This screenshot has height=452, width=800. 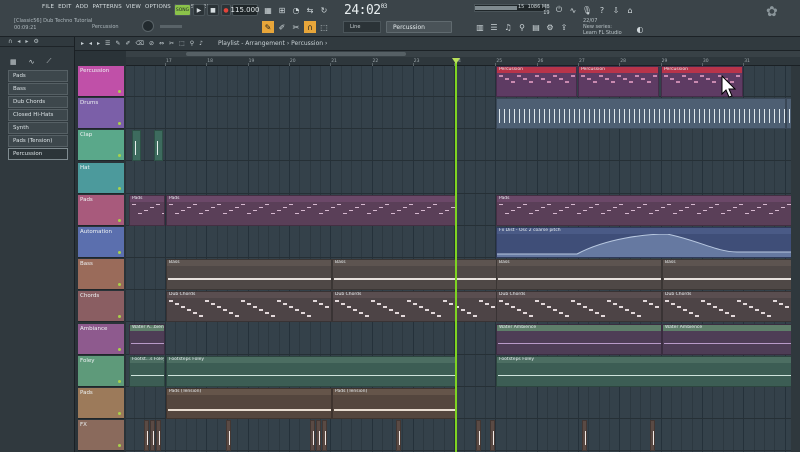 I want to click on playlist-tool-mute-icon: ⊘, so click(x=151, y=43).